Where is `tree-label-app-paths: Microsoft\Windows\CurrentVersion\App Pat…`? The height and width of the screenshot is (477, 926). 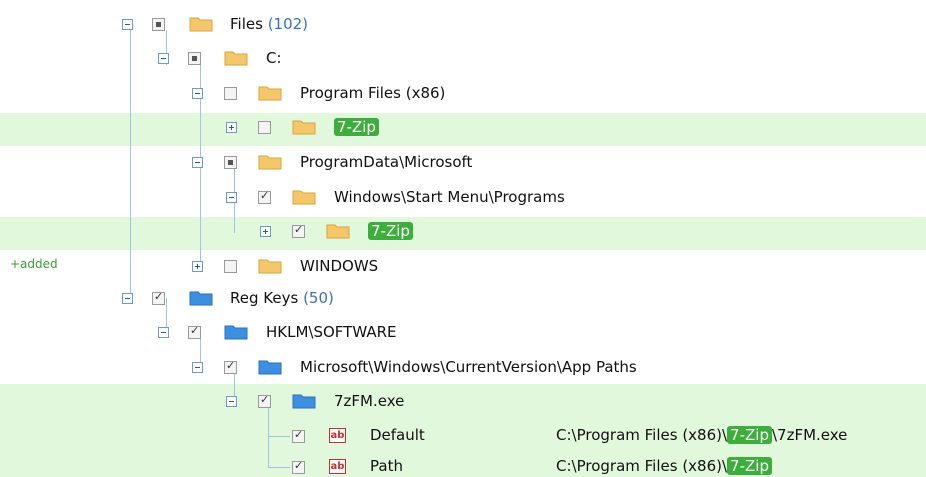
tree-label-app-paths: Microsoft\Windows\CurrentVersion\App Pat… is located at coordinates (468, 367).